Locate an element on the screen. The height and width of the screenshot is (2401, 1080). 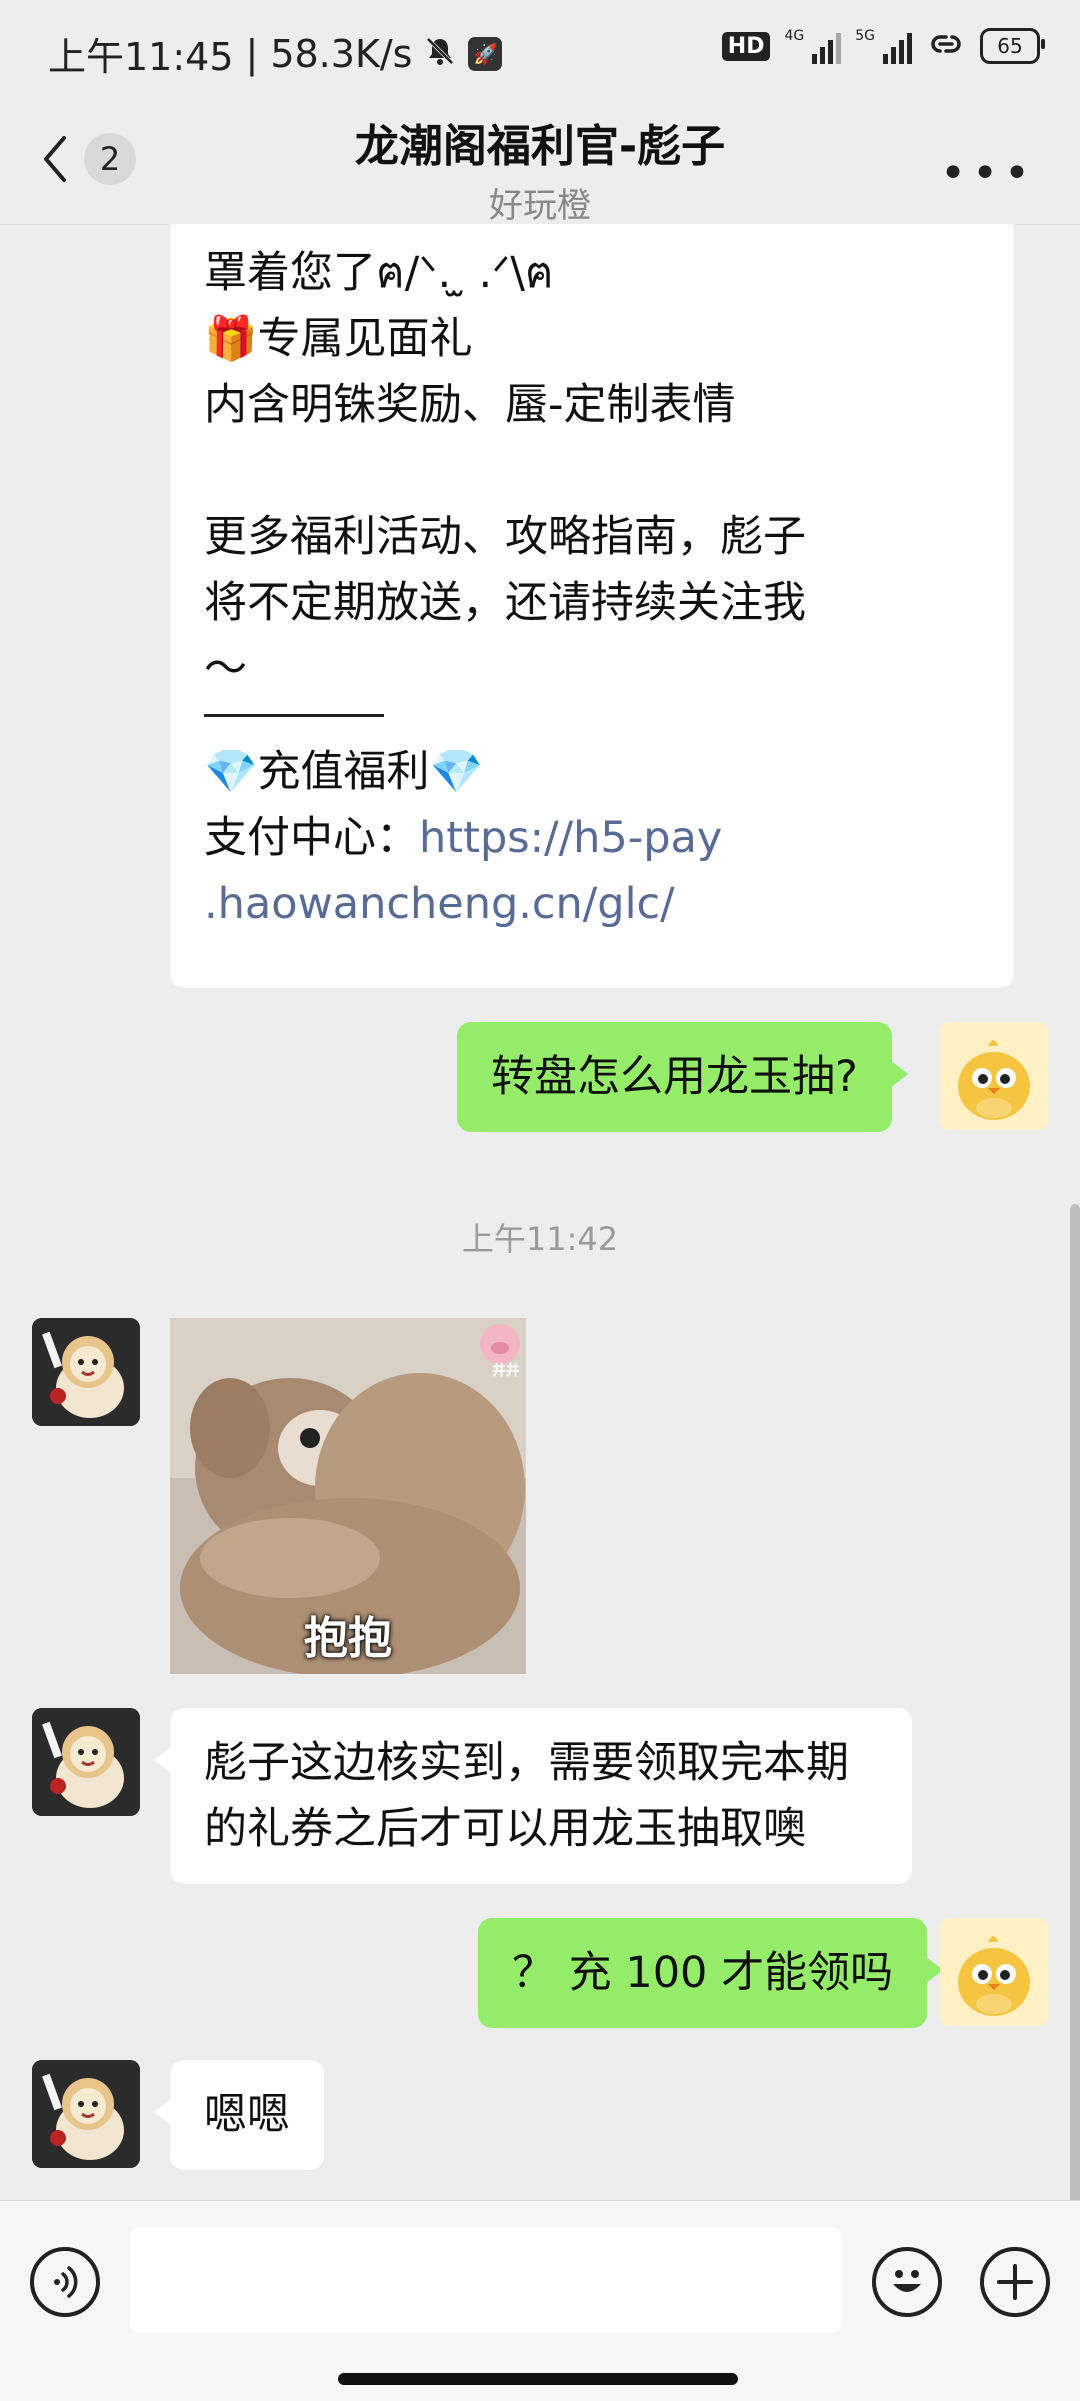
network-type-2: 5G is located at coordinates (865, 36).